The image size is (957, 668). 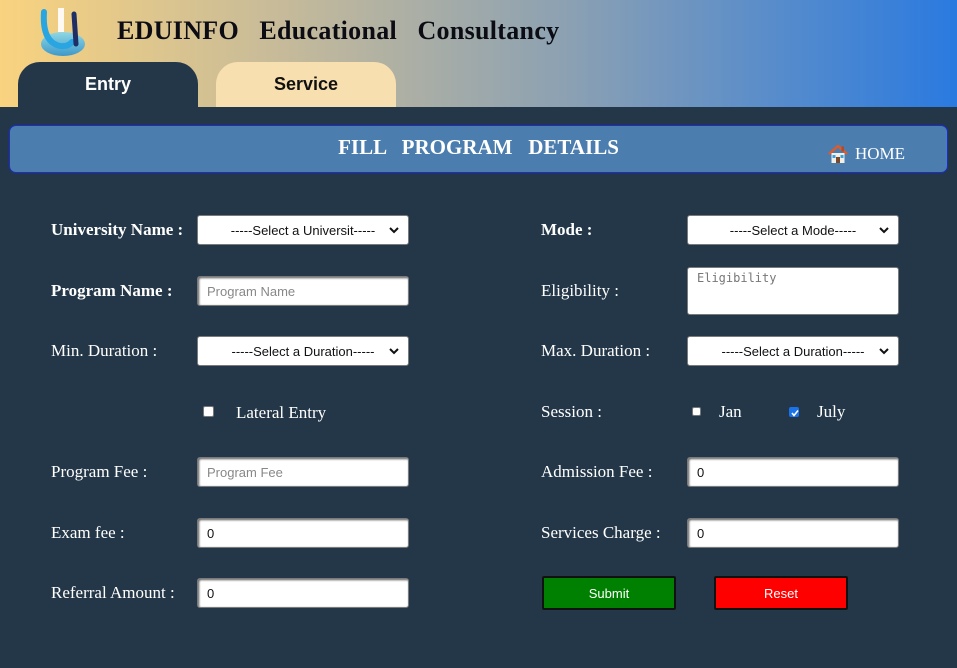 I want to click on referral-amount-label: Referral Amount :, so click(x=113, y=592).